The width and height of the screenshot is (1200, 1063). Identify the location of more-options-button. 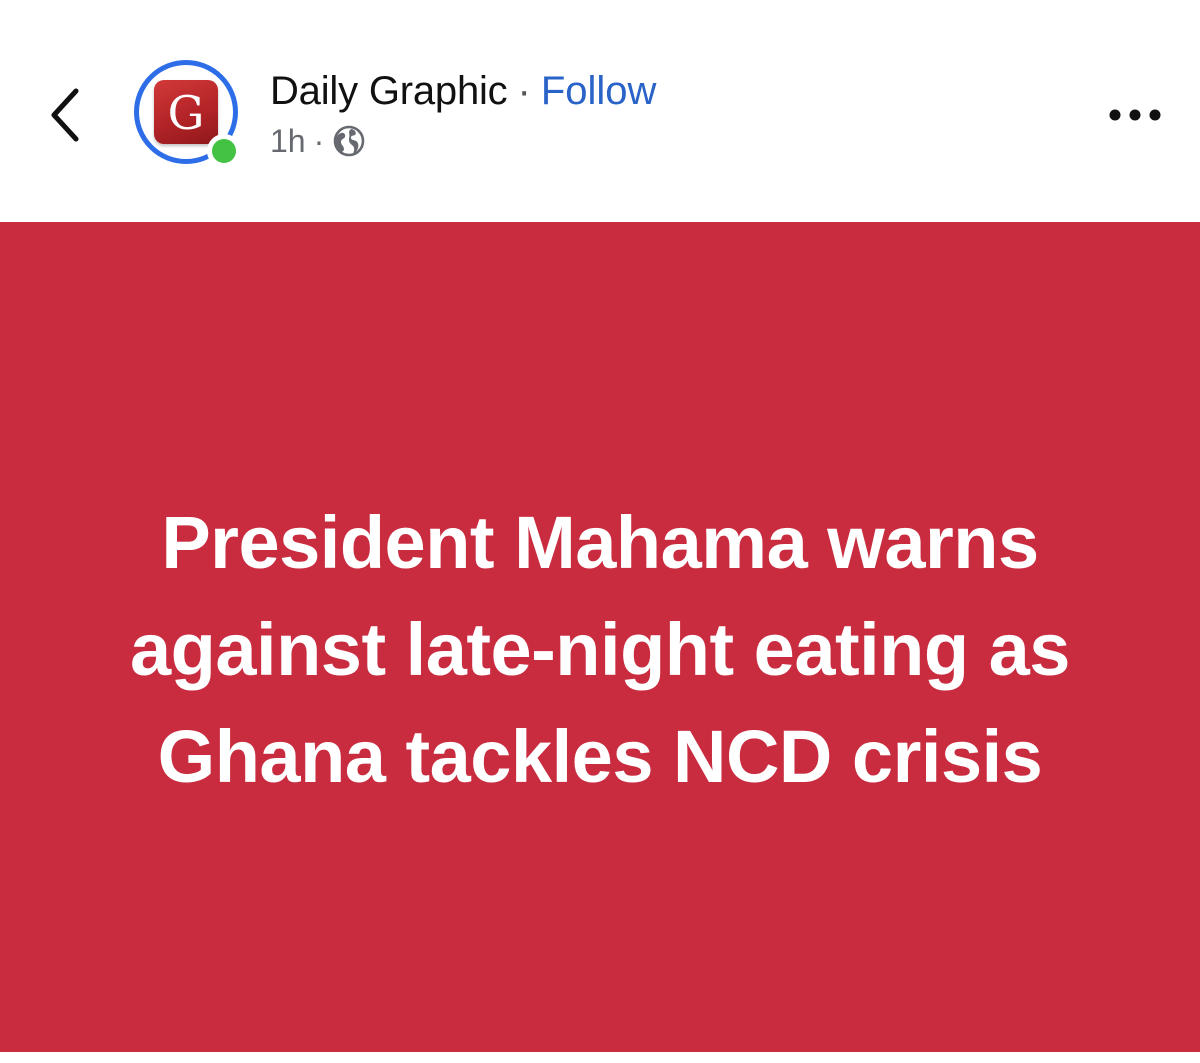
(1135, 115).